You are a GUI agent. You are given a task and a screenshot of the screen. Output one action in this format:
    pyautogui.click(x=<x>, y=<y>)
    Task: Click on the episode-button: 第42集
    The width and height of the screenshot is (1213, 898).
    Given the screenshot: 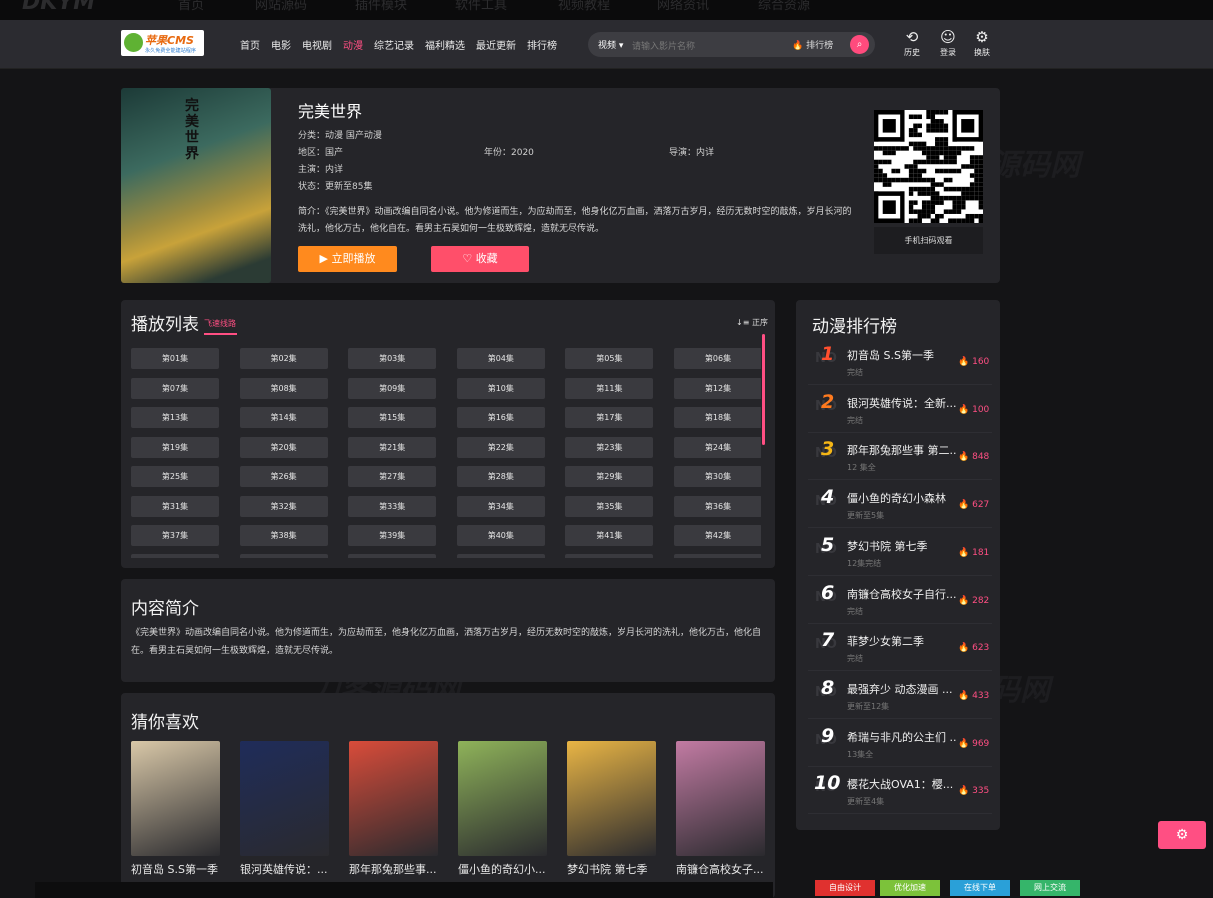 What is the action you would take?
    pyautogui.click(x=717, y=535)
    